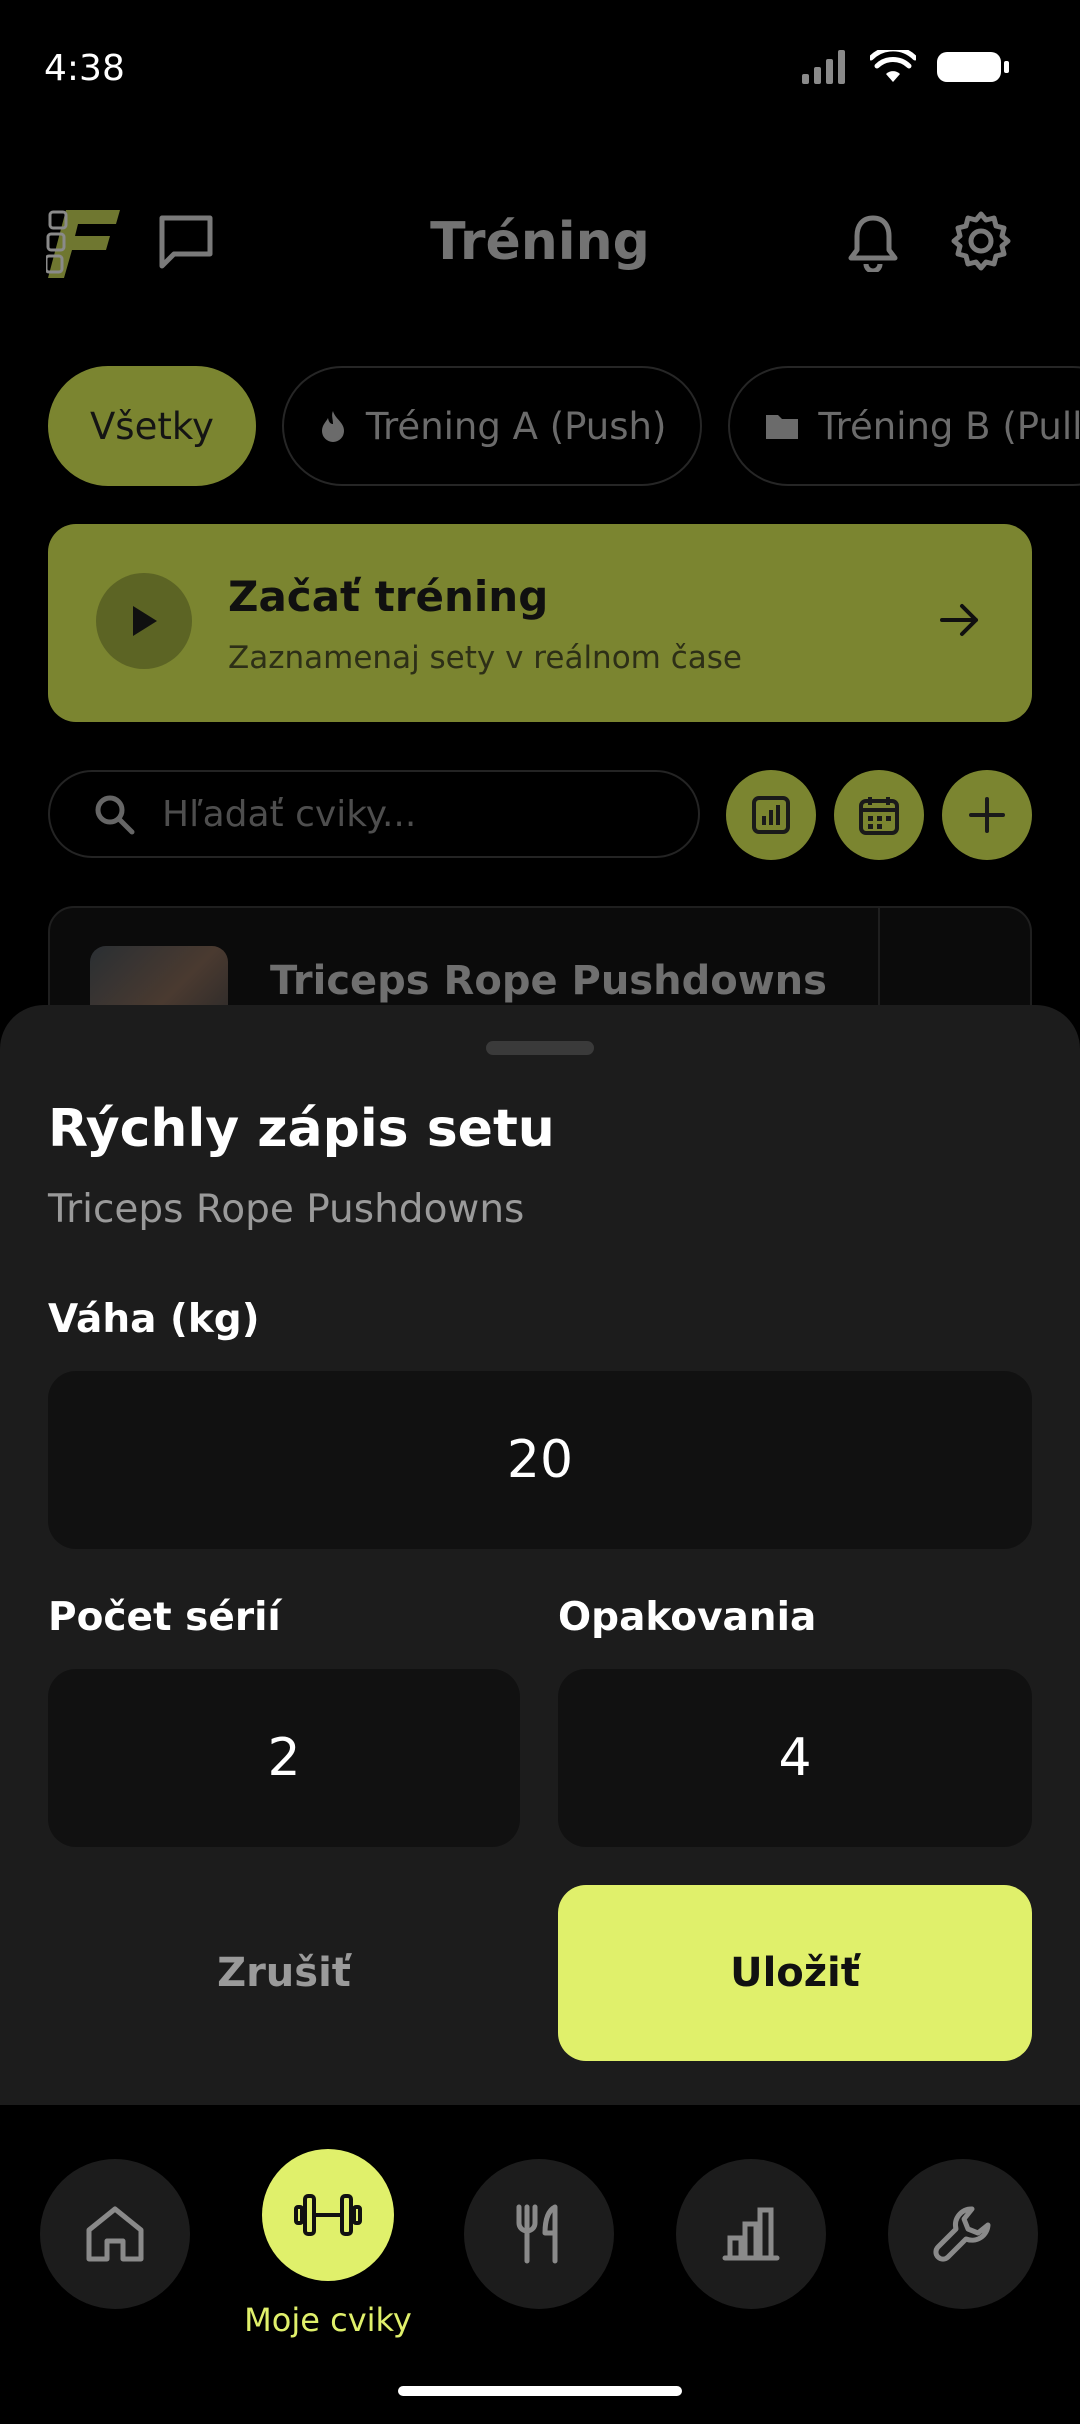  Describe the element at coordinates (485, 658) in the screenshot. I see `start-training-subtitle: Zaznamenaj sety v reálnom čase` at that location.